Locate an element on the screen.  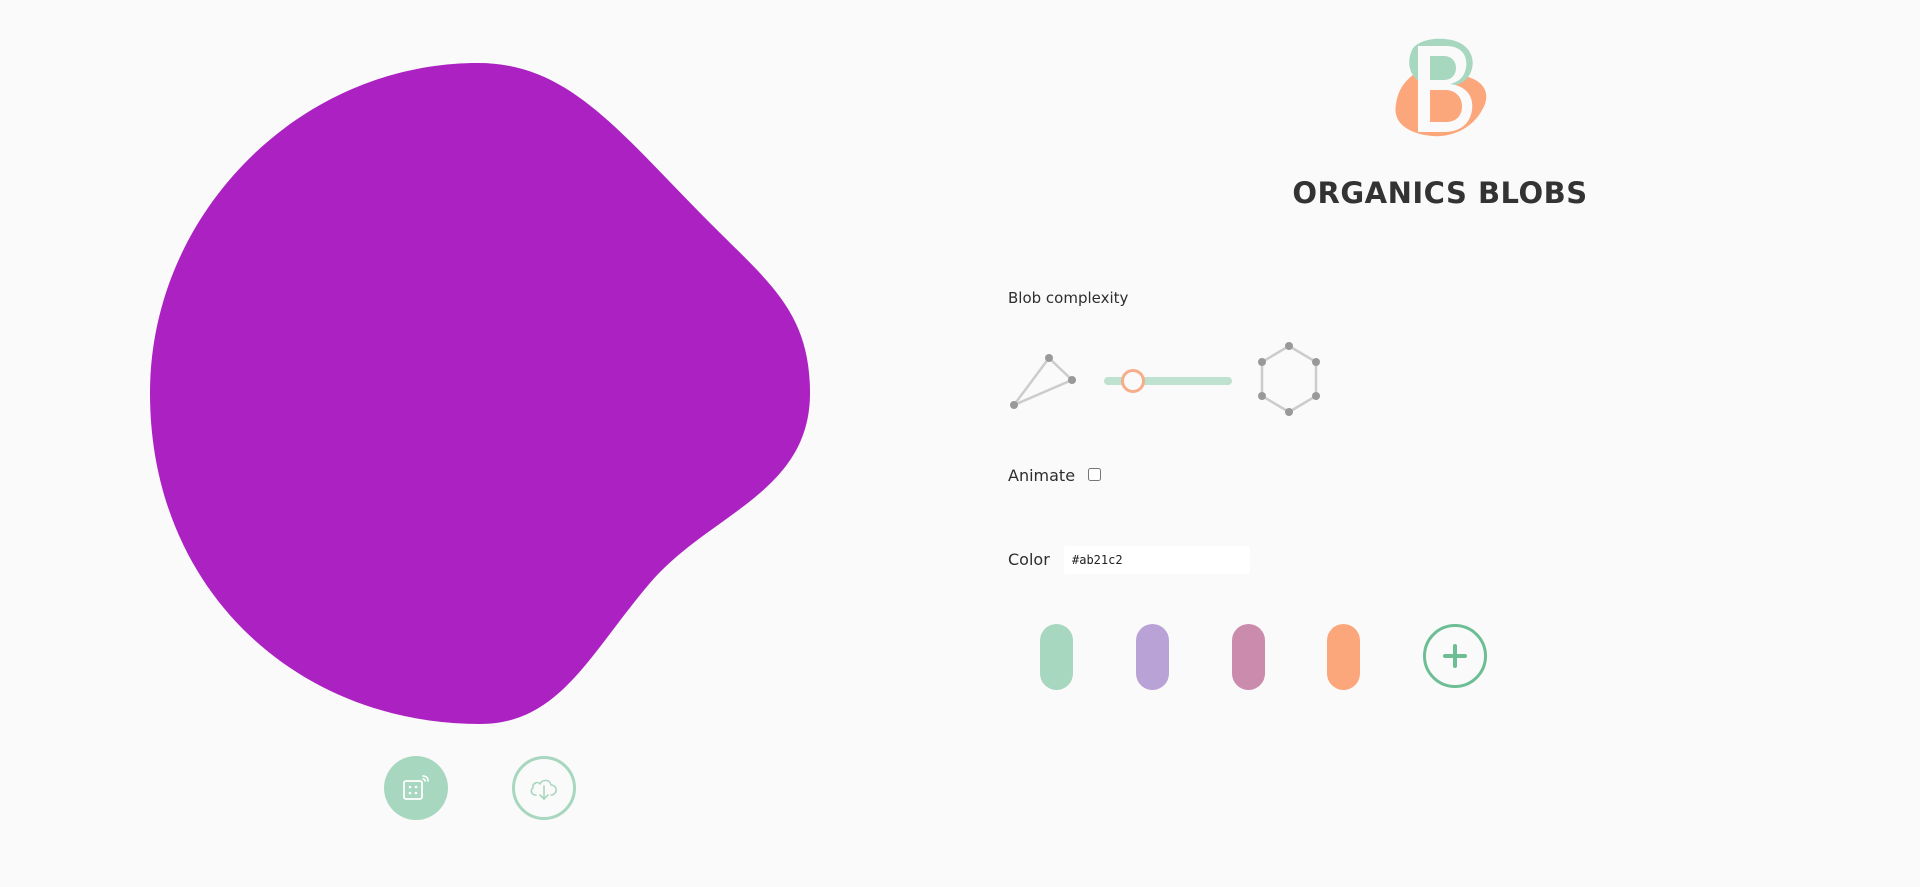
hexagon-nodes-icon is located at coordinates (1289, 379).